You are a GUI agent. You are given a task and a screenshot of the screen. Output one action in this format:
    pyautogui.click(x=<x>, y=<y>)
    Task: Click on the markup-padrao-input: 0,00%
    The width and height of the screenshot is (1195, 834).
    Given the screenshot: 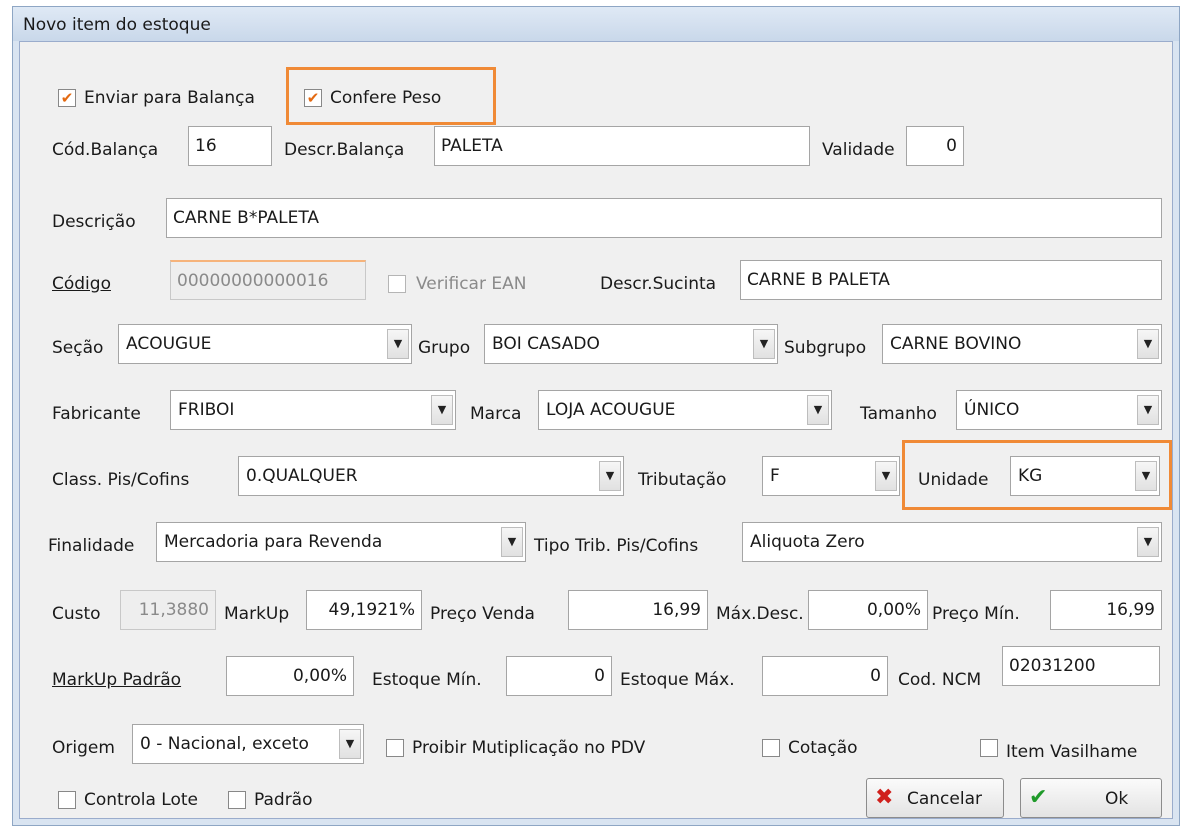 What is the action you would take?
    pyautogui.click(x=290, y=676)
    